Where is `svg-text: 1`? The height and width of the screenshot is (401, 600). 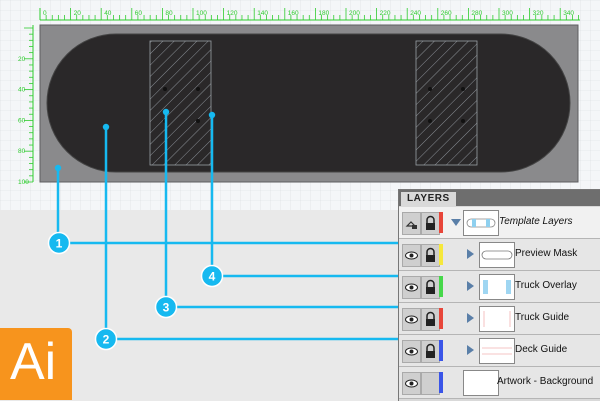 svg-text: 1 is located at coordinates (59, 244).